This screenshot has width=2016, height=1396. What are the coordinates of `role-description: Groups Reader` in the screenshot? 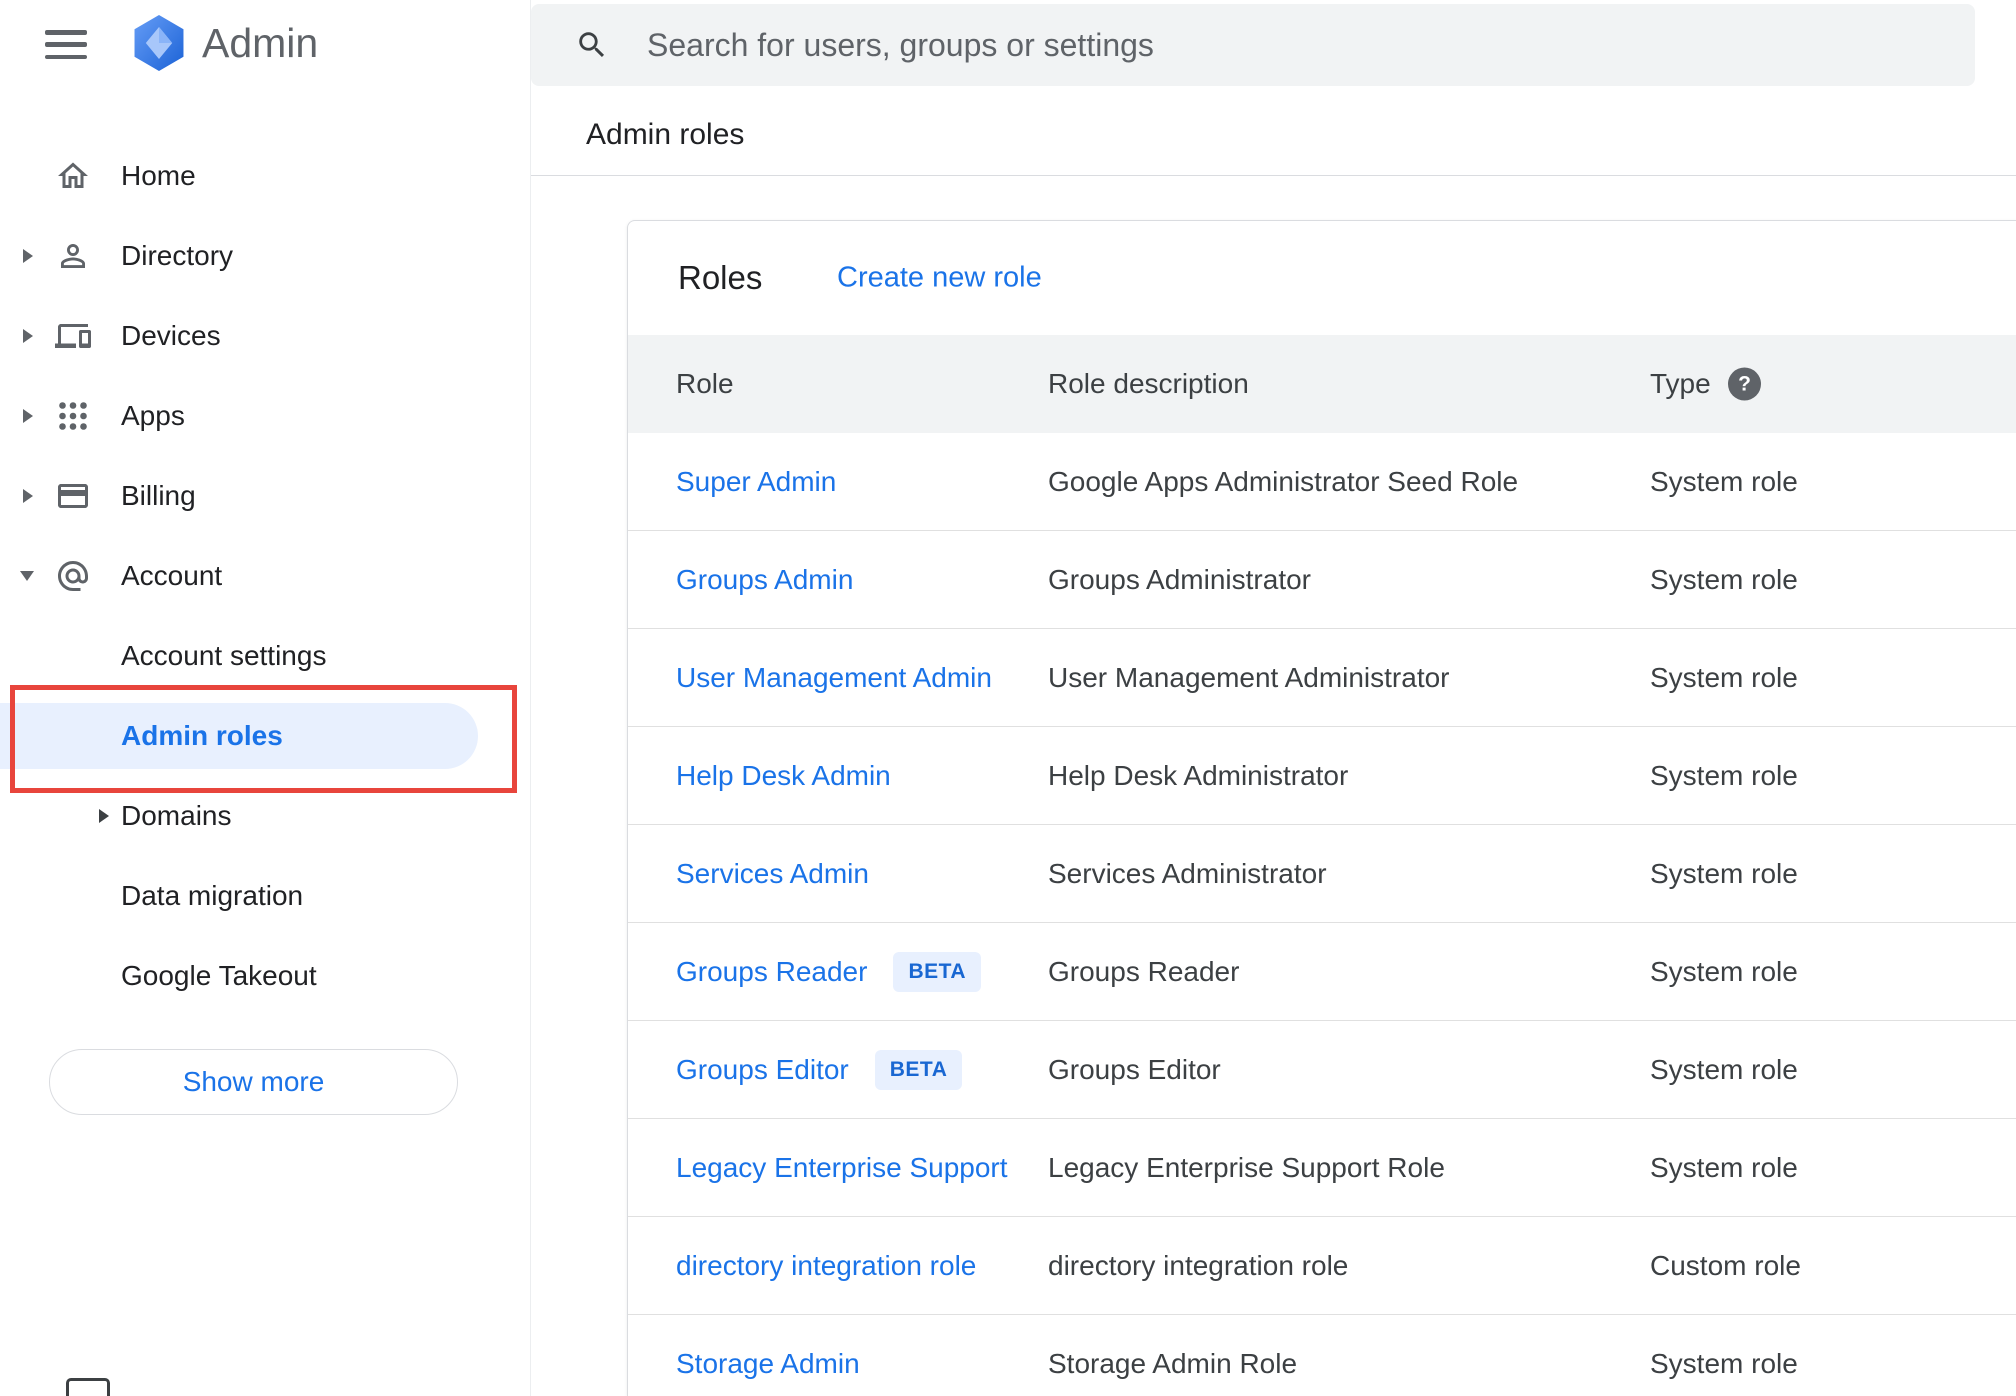 It's located at (1144, 971).